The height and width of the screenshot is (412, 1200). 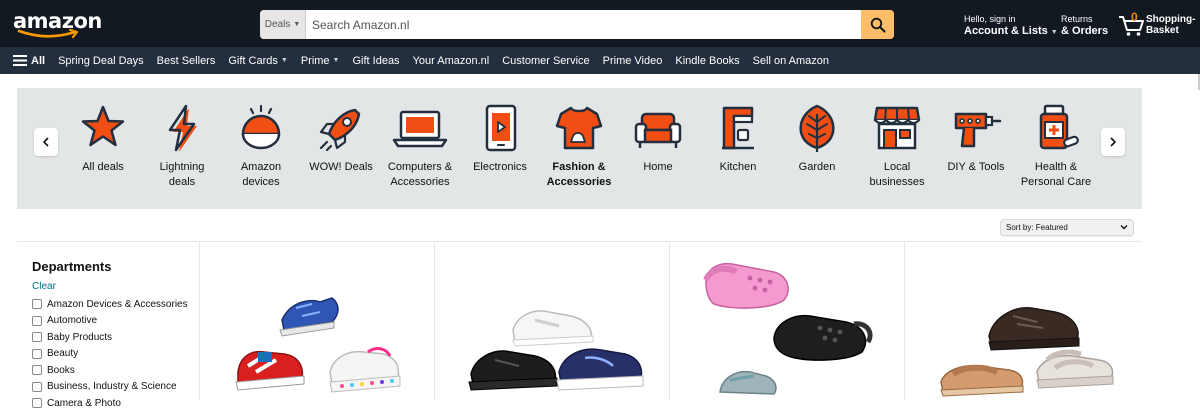 I want to click on search-category-dropdown: Deals ▼, so click(x=283, y=24).